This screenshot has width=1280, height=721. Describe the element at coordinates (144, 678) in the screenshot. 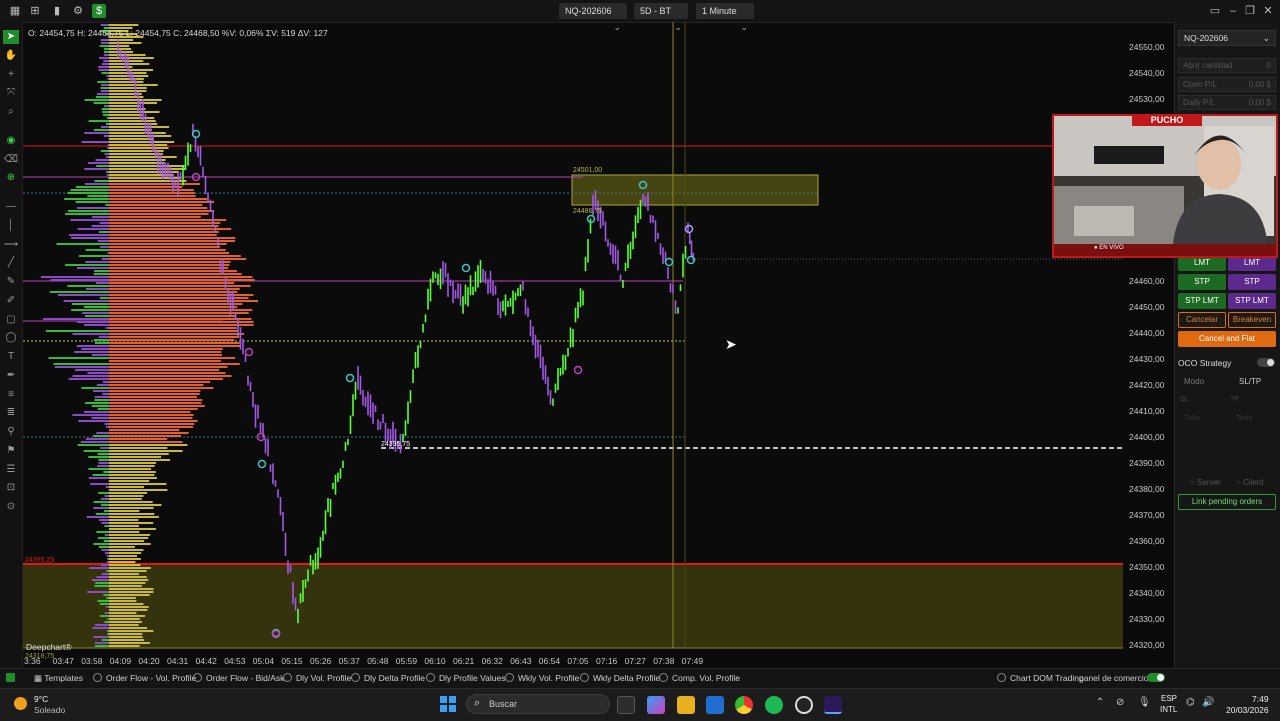

I see `tab-order-flow-vol-profile: Order Flow - Vol. Profile` at that location.